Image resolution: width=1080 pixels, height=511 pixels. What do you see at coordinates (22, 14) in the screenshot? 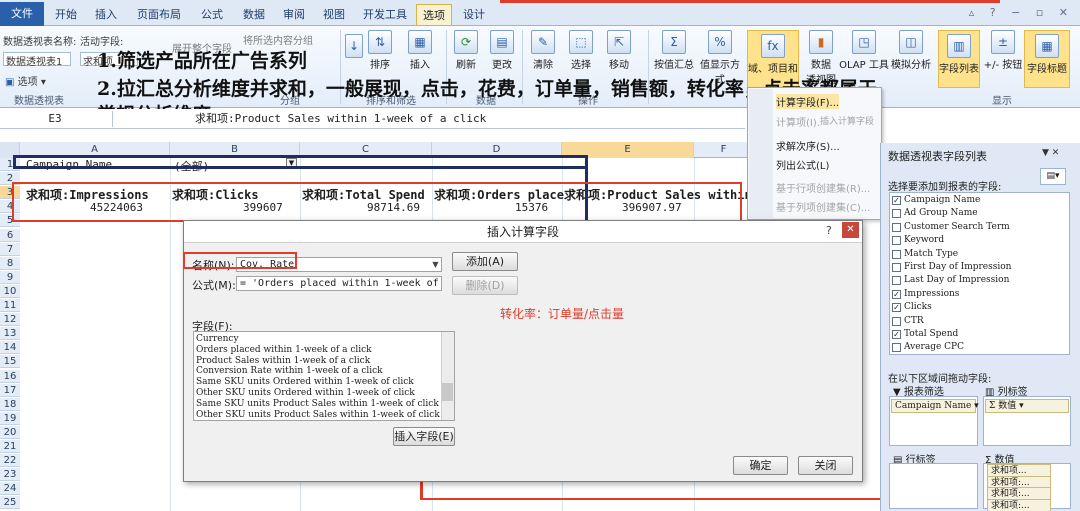
I see `tab-file: 文件` at bounding box center [22, 14].